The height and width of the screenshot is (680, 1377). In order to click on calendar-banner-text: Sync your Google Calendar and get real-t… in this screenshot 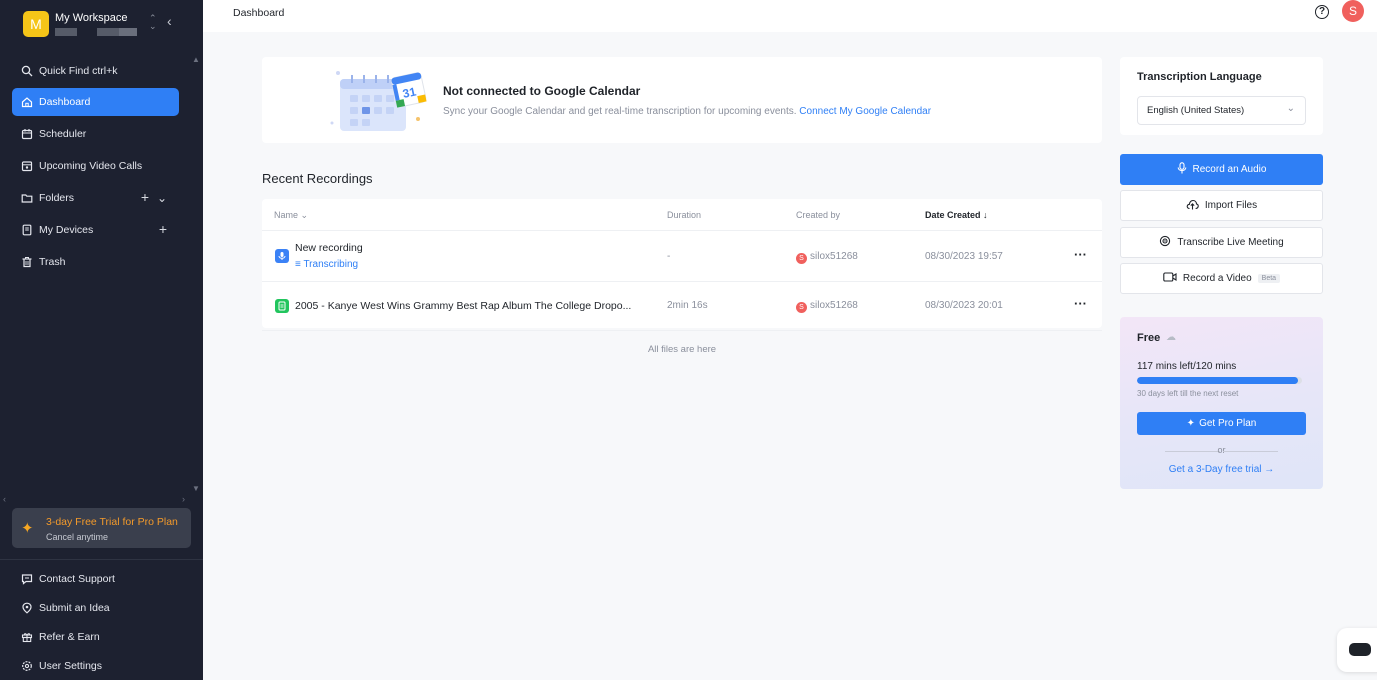, I will do `click(620, 111)`.